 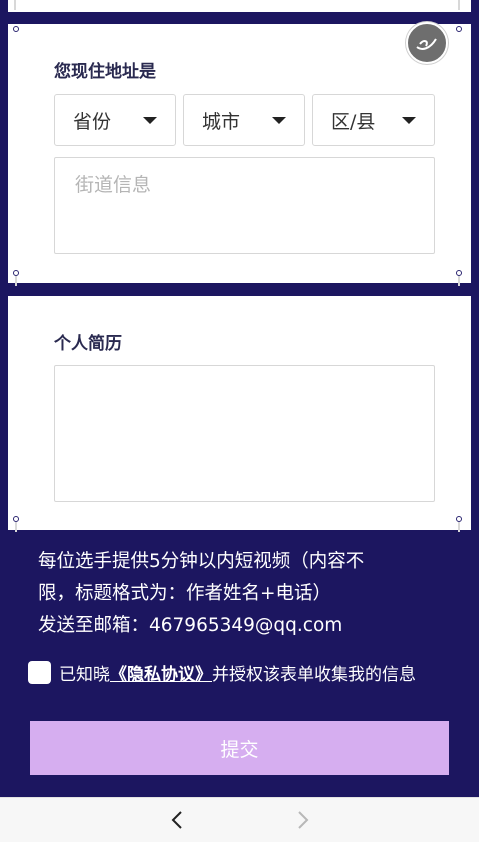 What do you see at coordinates (427, 43) in the screenshot?
I see `brand-logo-icon` at bounding box center [427, 43].